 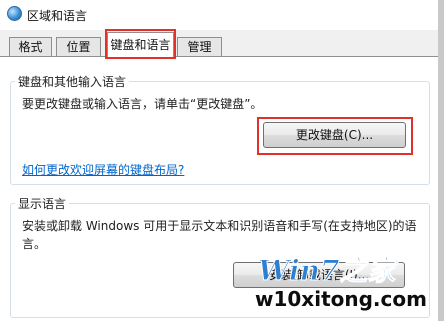 What do you see at coordinates (335, 136) in the screenshot?
I see `button-highlight-annotation` at bounding box center [335, 136].